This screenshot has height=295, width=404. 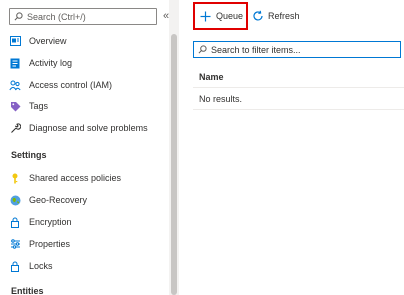 What do you see at coordinates (298, 99) in the screenshot?
I see `table-empty-row: No results.` at bounding box center [298, 99].